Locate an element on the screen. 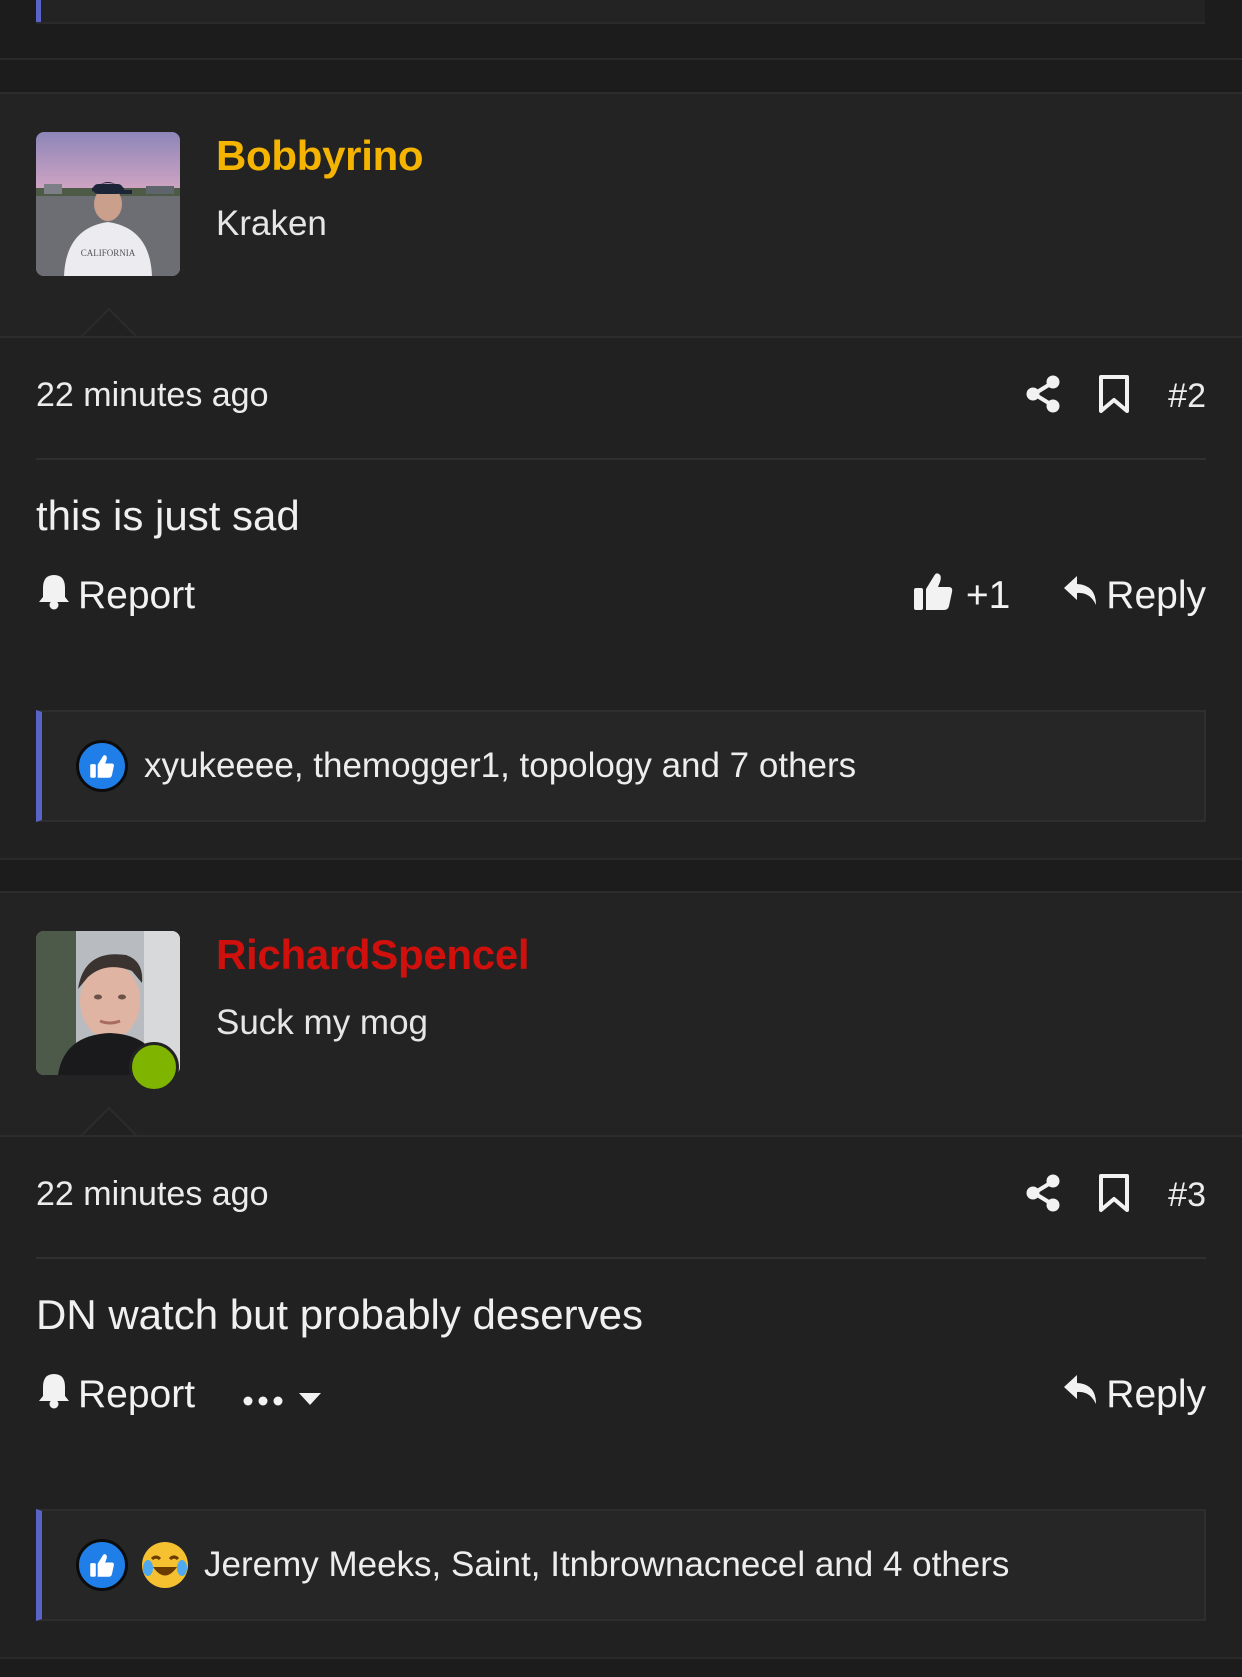 Image resolution: width=1242 pixels, height=1677 pixels. username: Bobbyrino is located at coordinates (320, 156).